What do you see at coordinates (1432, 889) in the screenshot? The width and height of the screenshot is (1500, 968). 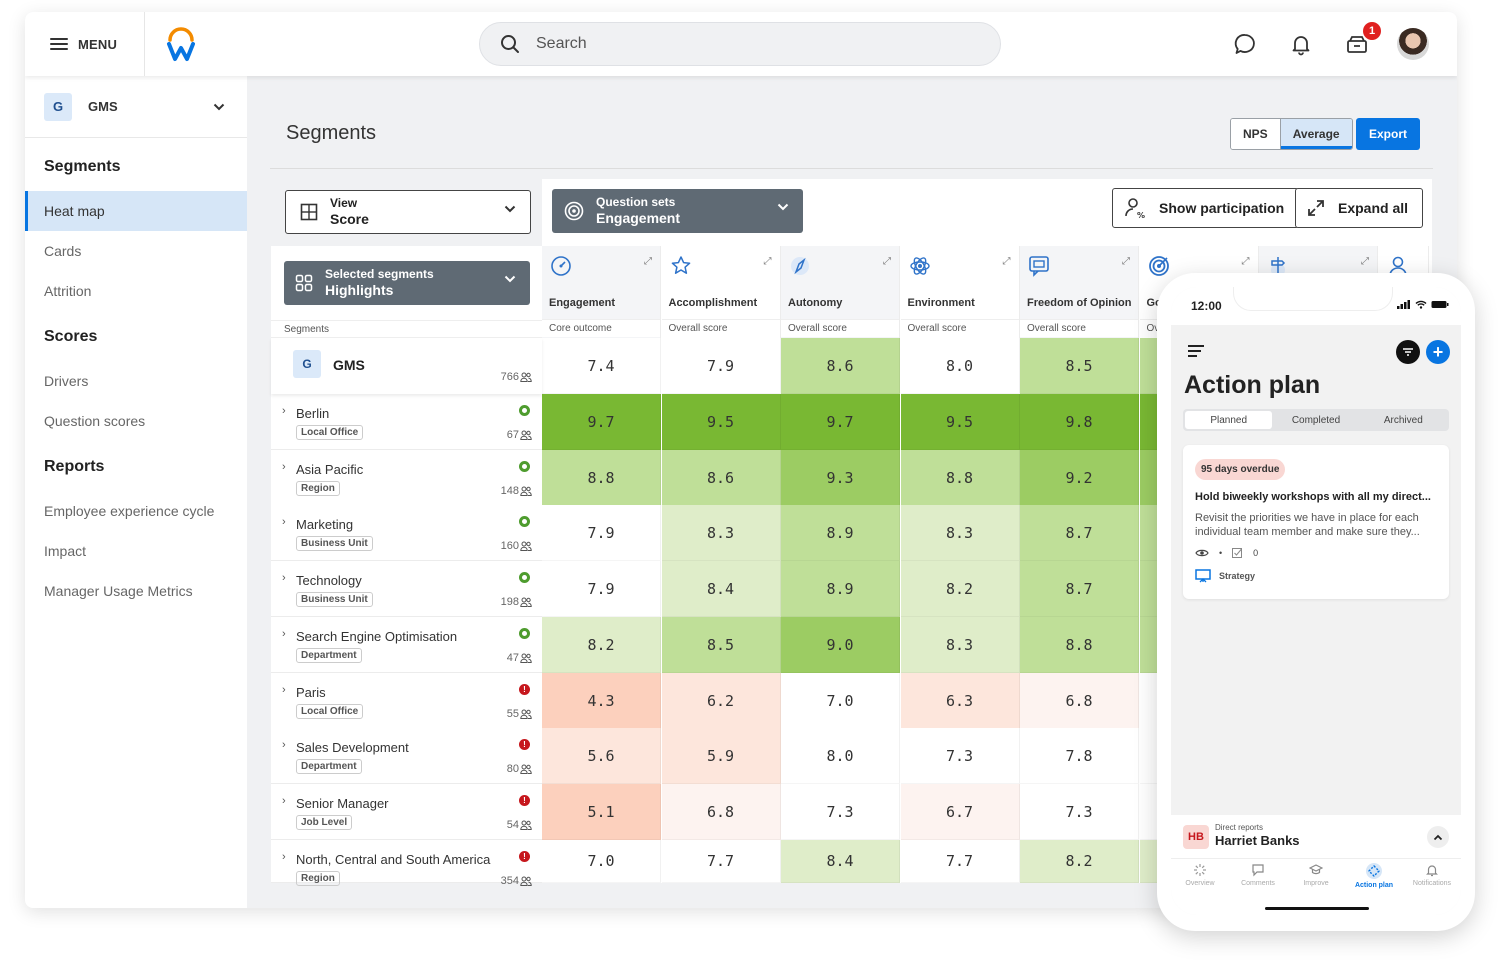 I see `nav-notifications: Notifications` at bounding box center [1432, 889].